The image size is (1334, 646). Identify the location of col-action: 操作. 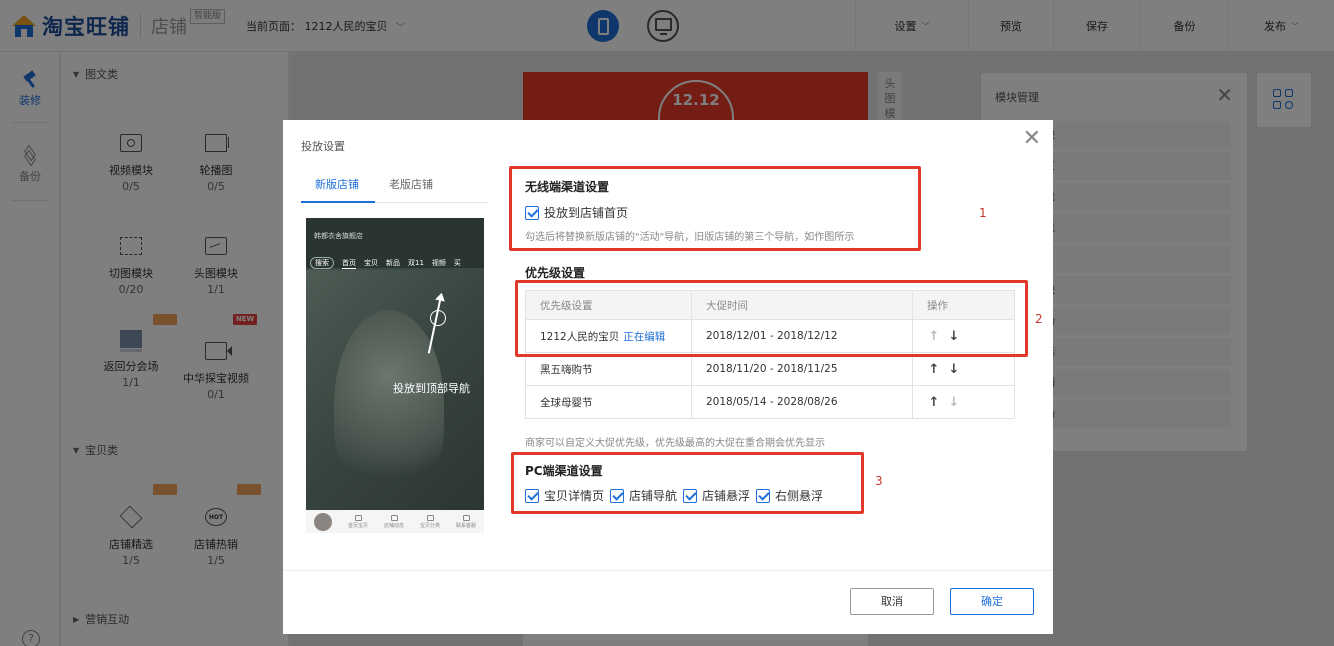
(963, 305).